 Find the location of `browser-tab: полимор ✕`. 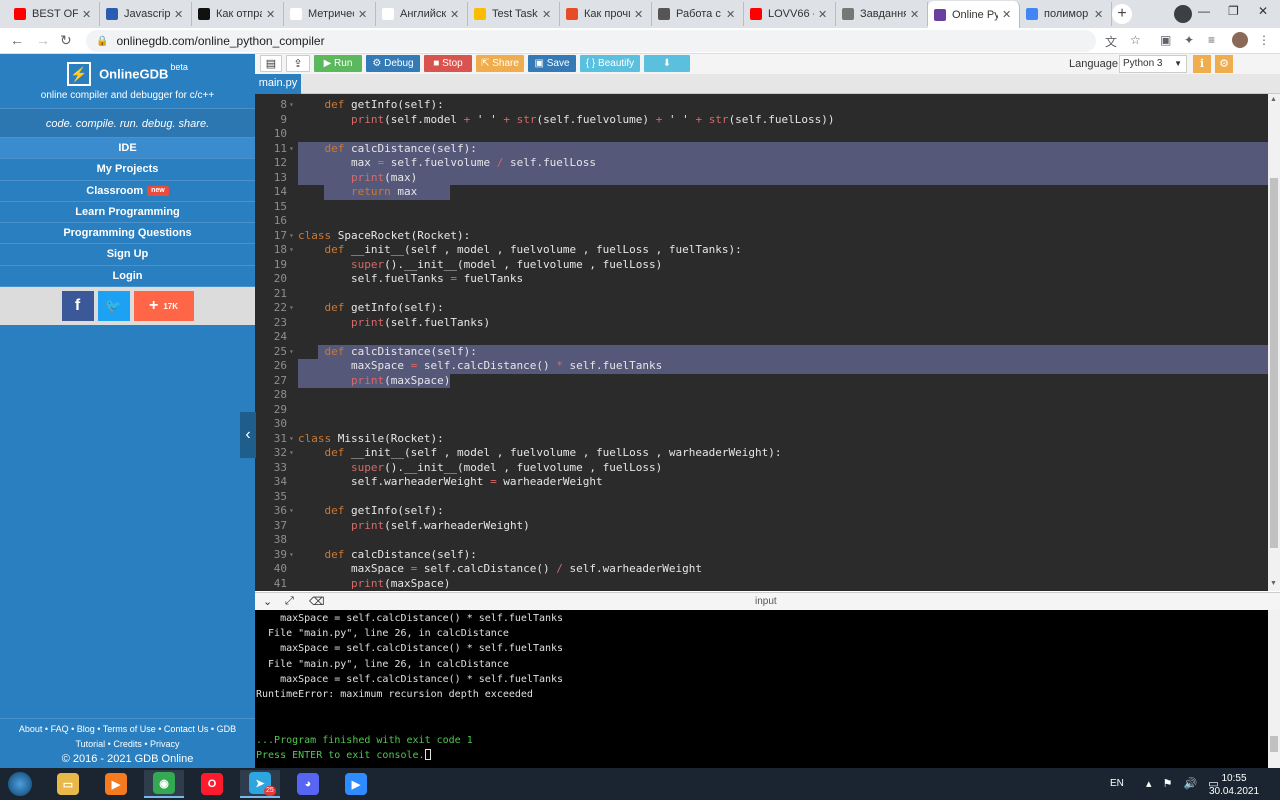

browser-tab: полимор ✕ is located at coordinates (1066, 14).